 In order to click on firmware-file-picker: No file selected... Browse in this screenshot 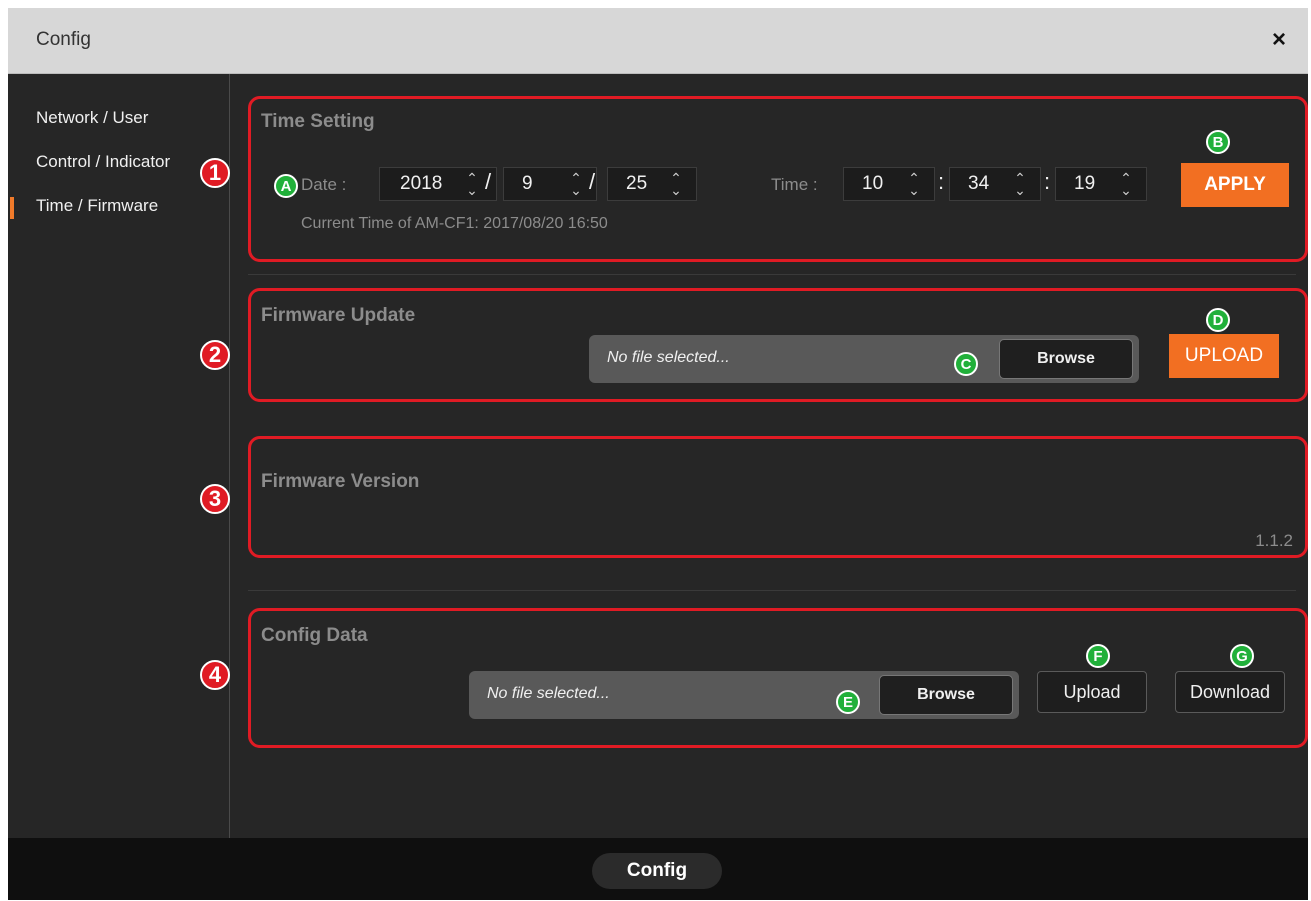, I will do `click(864, 359)`.